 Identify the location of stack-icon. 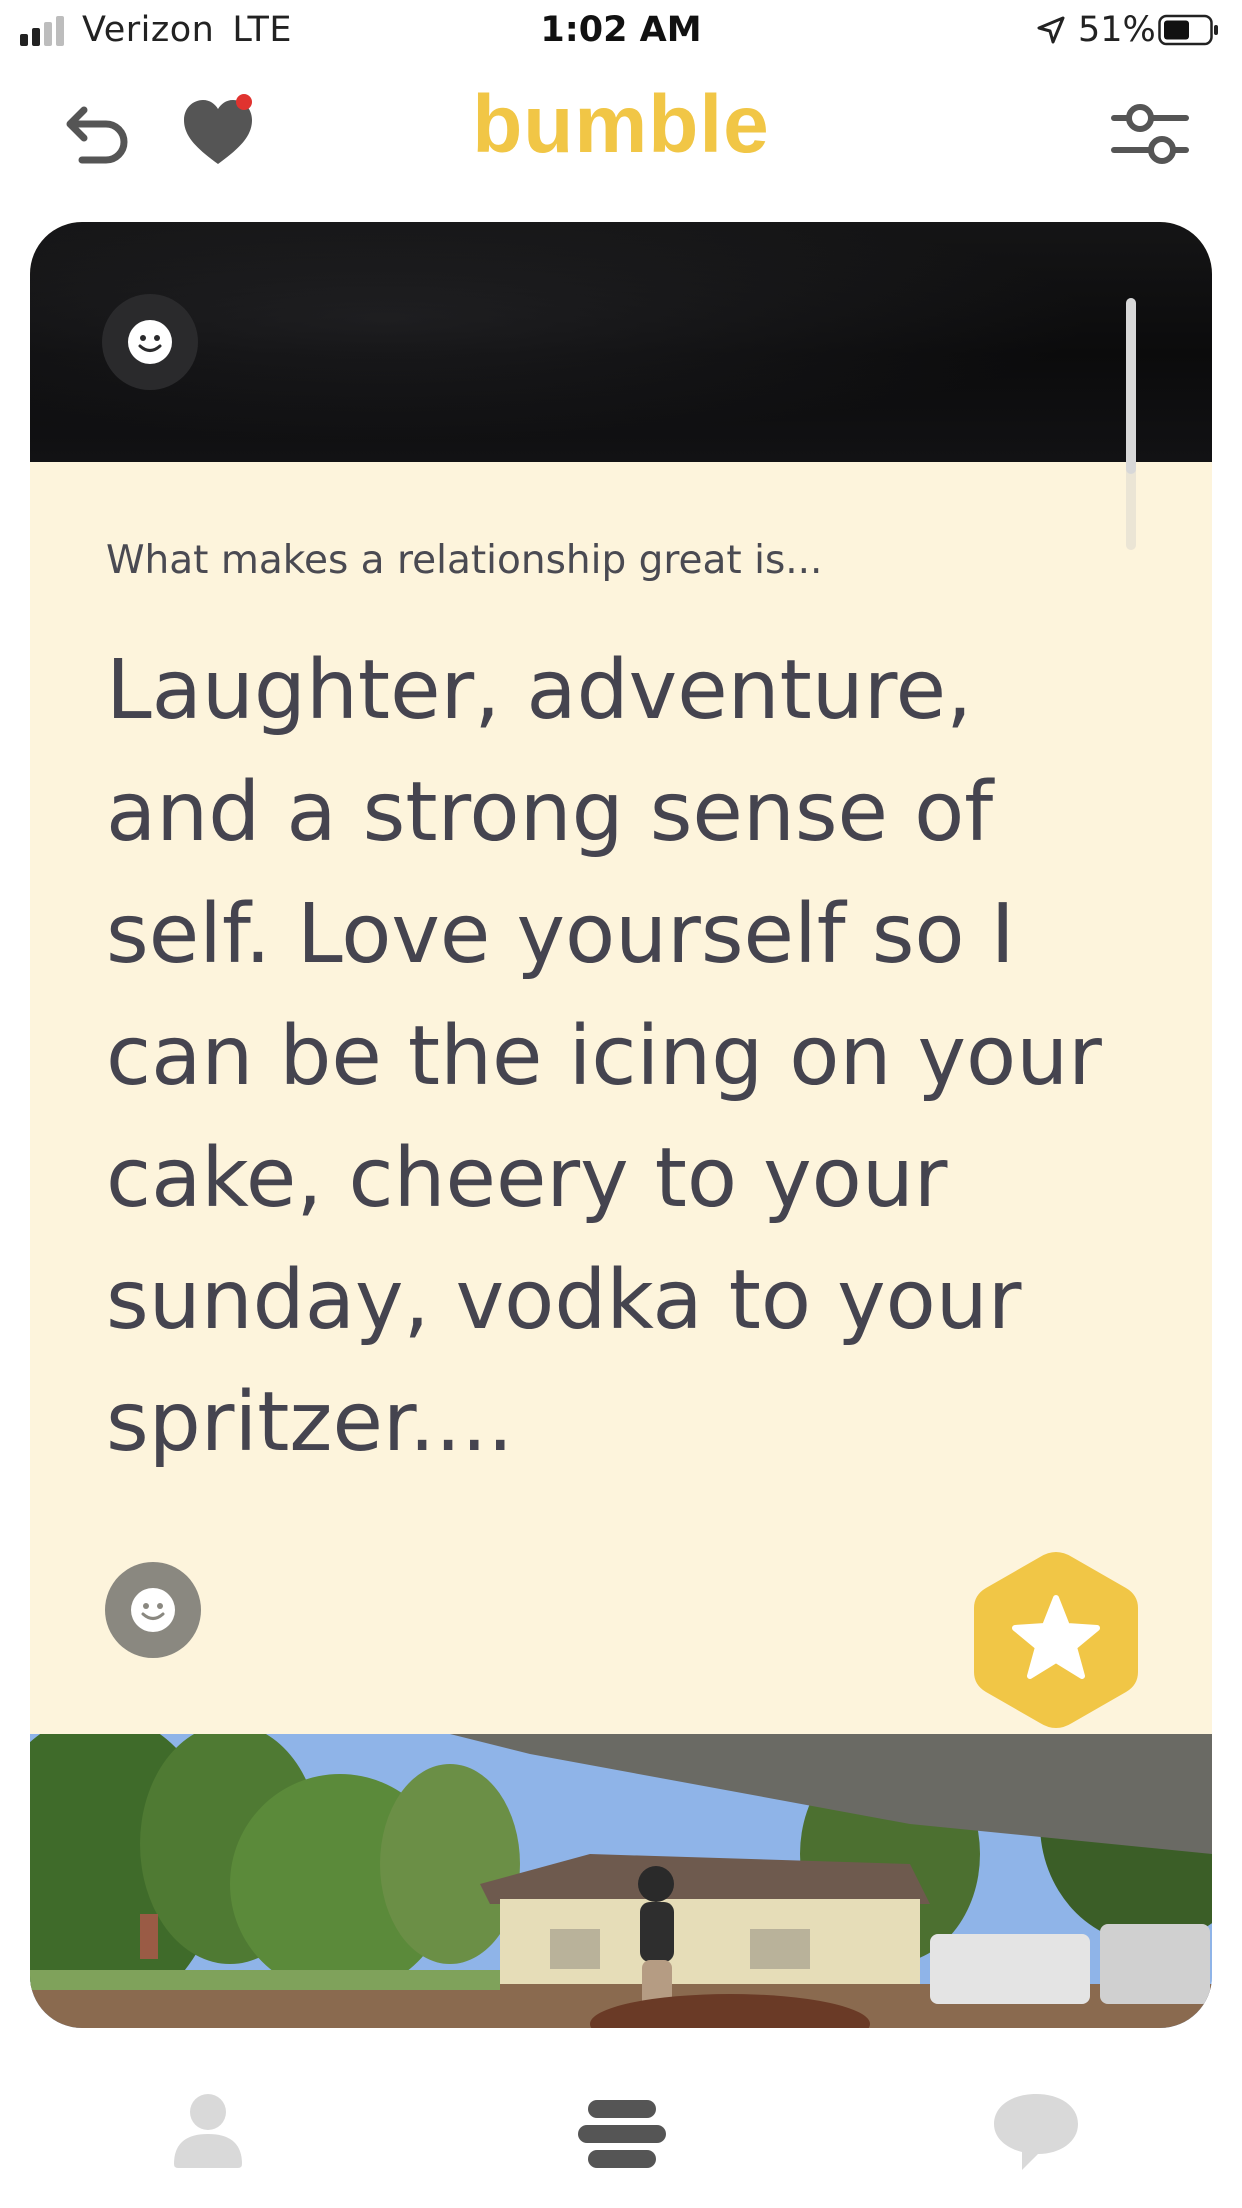
(622, 2134).